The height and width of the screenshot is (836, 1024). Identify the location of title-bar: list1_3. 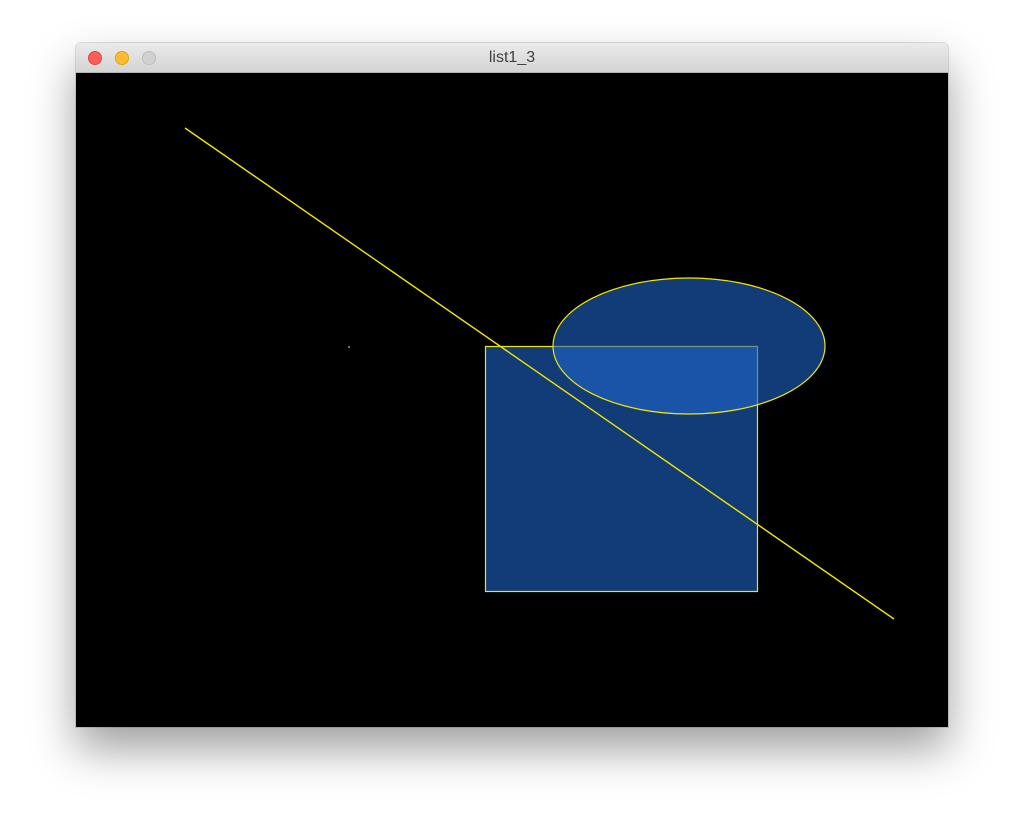
(512, 58).